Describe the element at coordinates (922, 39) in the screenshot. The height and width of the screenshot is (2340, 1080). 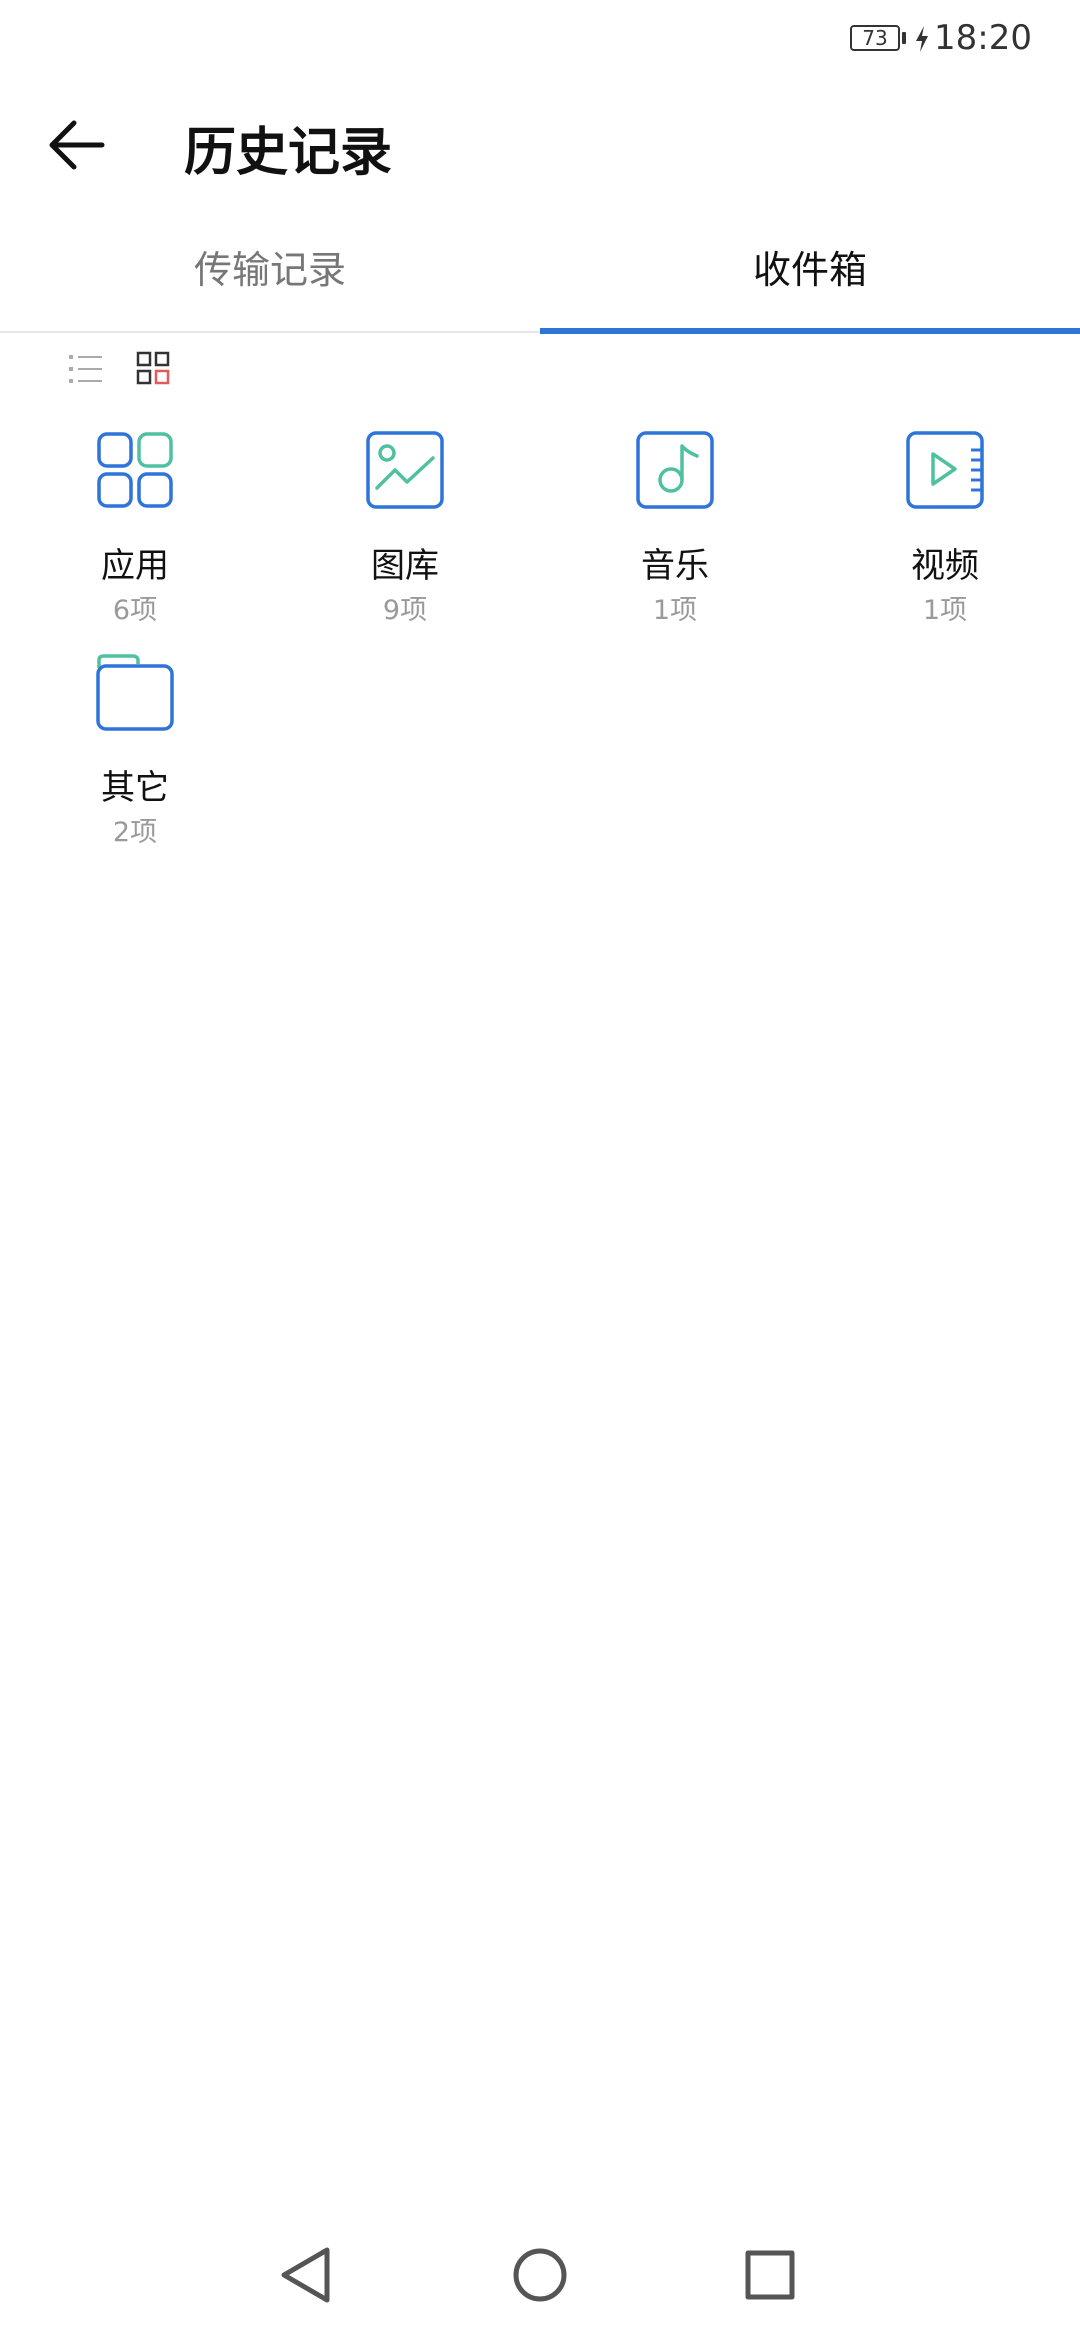
I see `charging-icon` at that location.